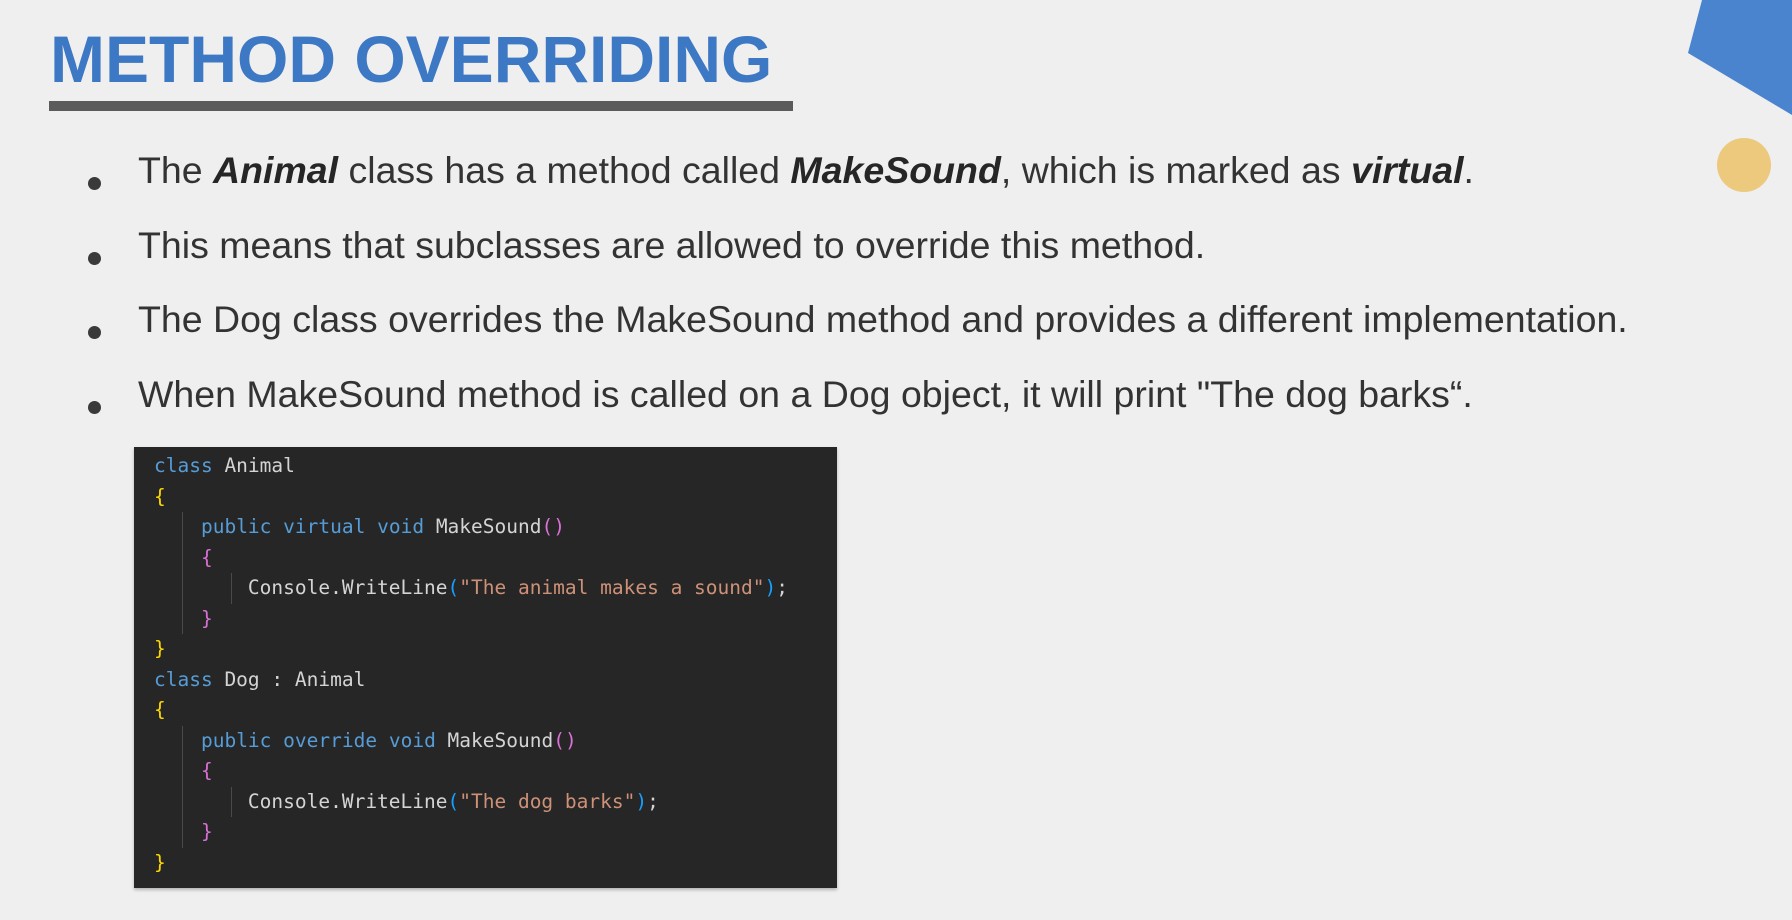  Describe the element at coordinates (253, 465) in the screenshot. I see `code-token: Animal` at that location.